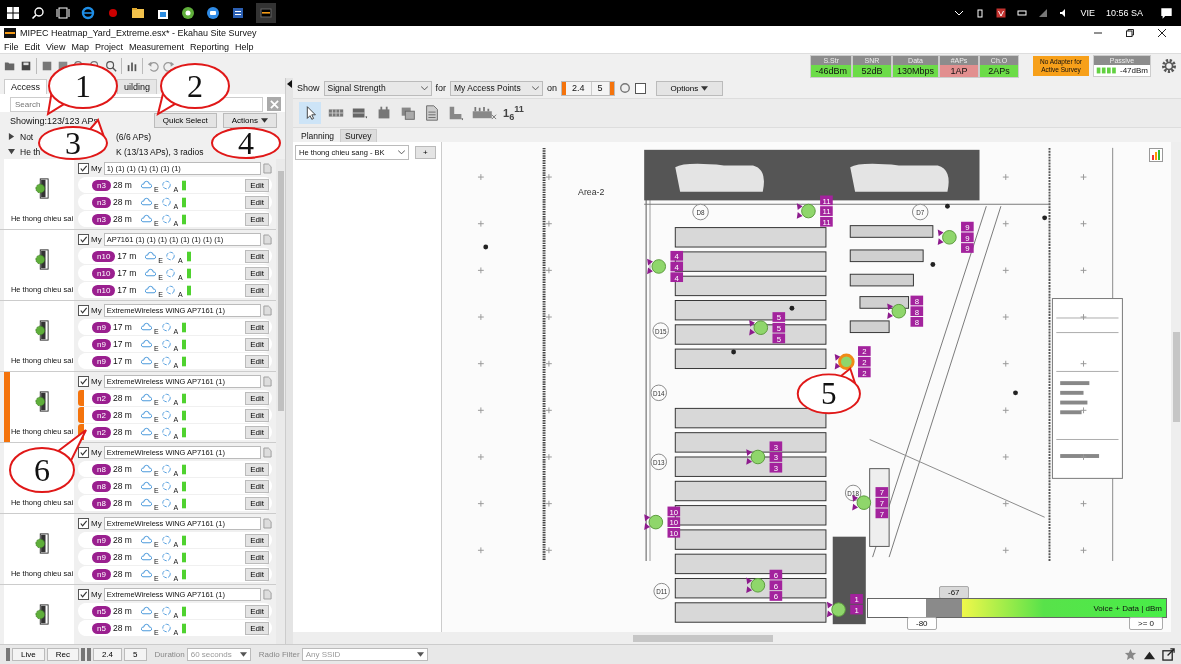 The width and height of the screenshot is (1181, 664). Describe the element at coordinates (26, 66) in the screenshot. I see `save-icon` at that location.